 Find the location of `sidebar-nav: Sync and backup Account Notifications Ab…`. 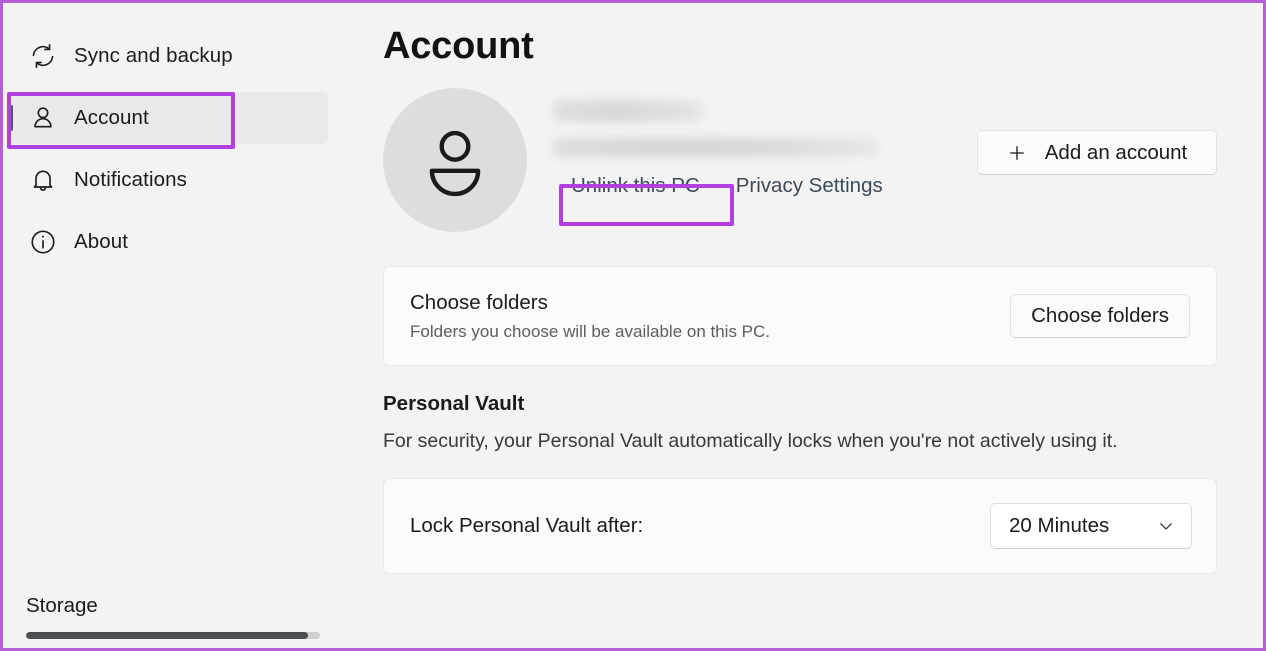

sidebar-nav: Sync and backup Account Notifications Ab… is located at coordinates (194, 154).